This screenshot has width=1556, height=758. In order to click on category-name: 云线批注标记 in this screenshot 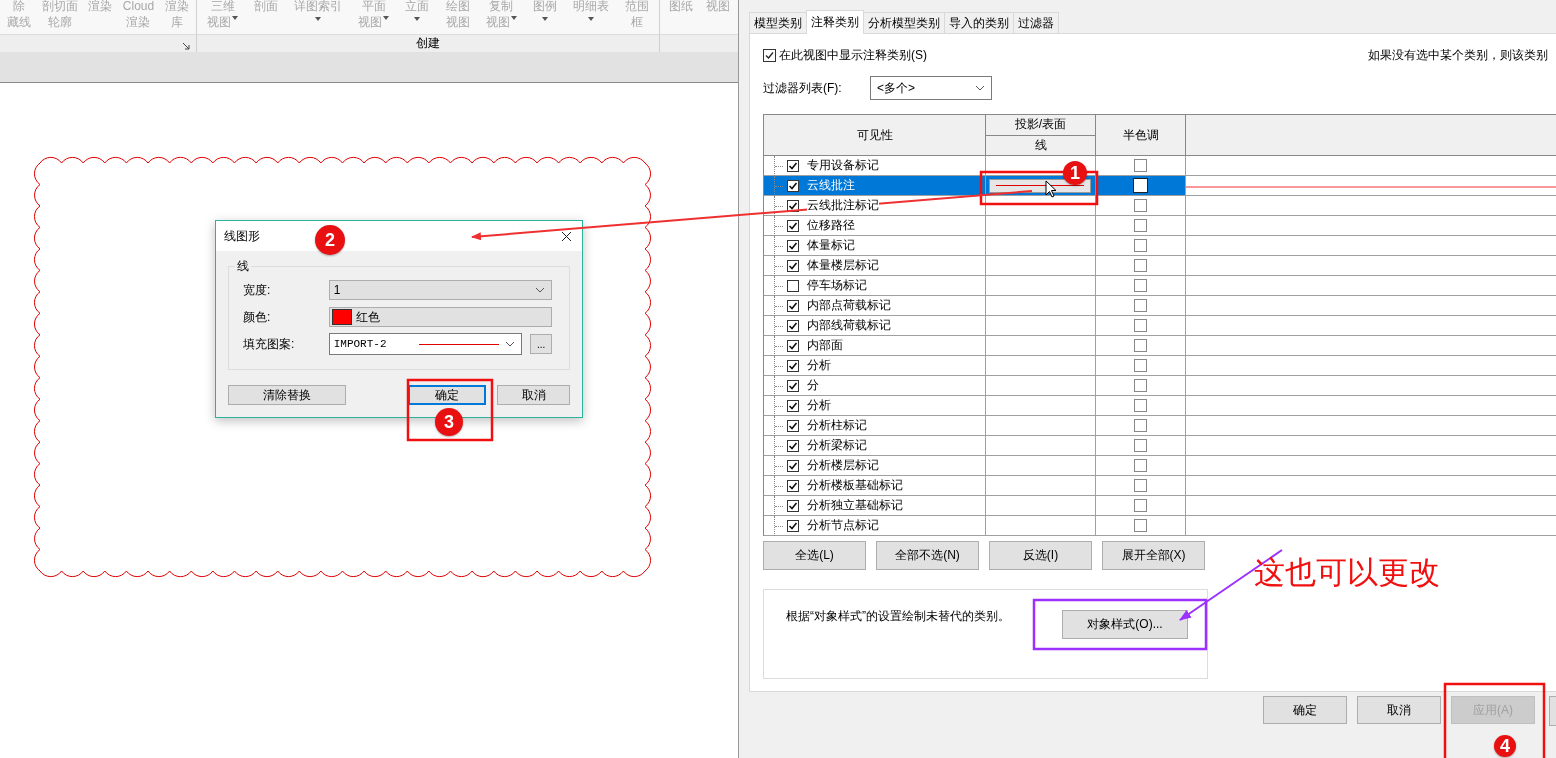, I will do `click(843, 205)`.